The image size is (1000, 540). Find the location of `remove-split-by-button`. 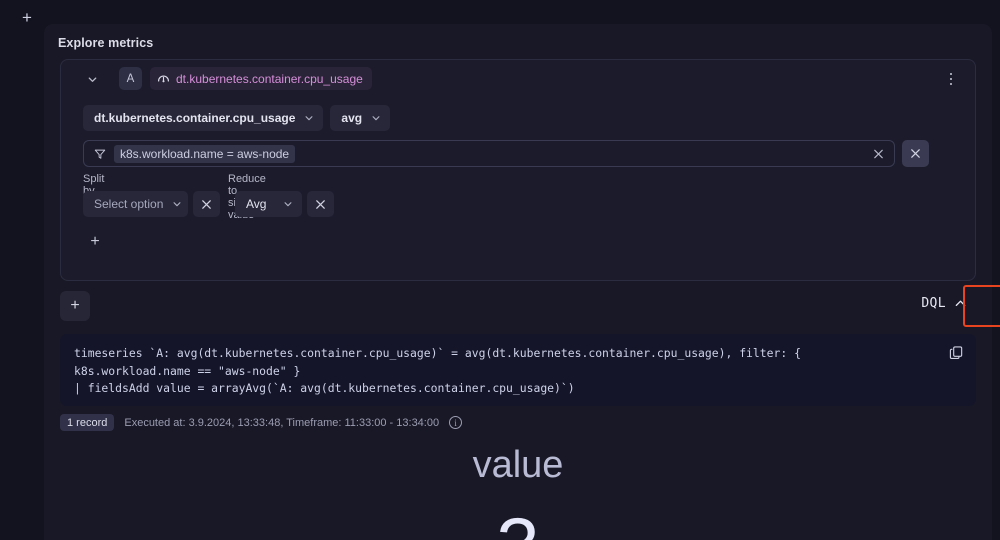

remove-split-by-button is located at coordinates (206, 204).